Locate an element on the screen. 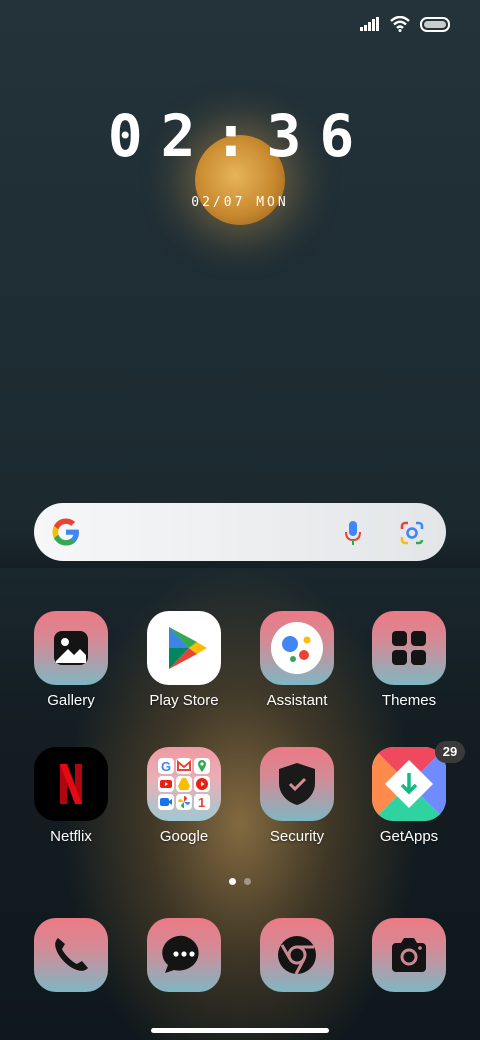  phone-icon is located at coordinates (71, 954).